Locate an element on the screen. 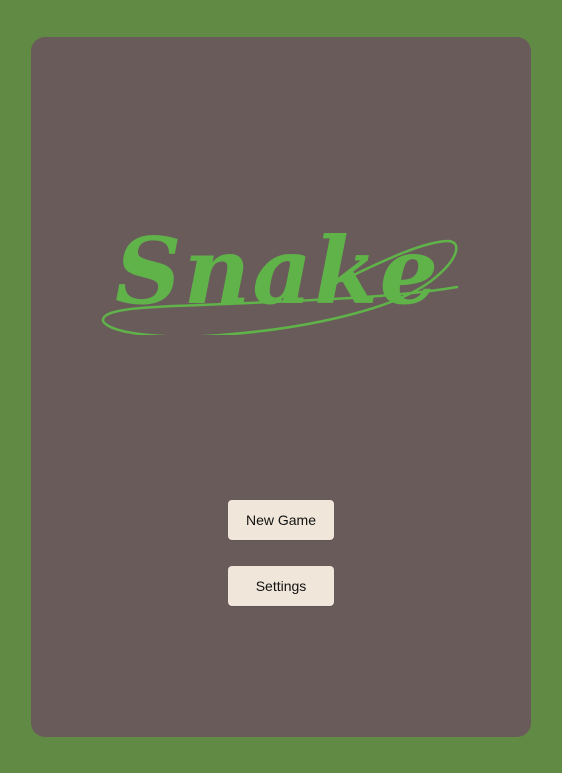  new-game-button: New Game is located at coordinates (281, 520).